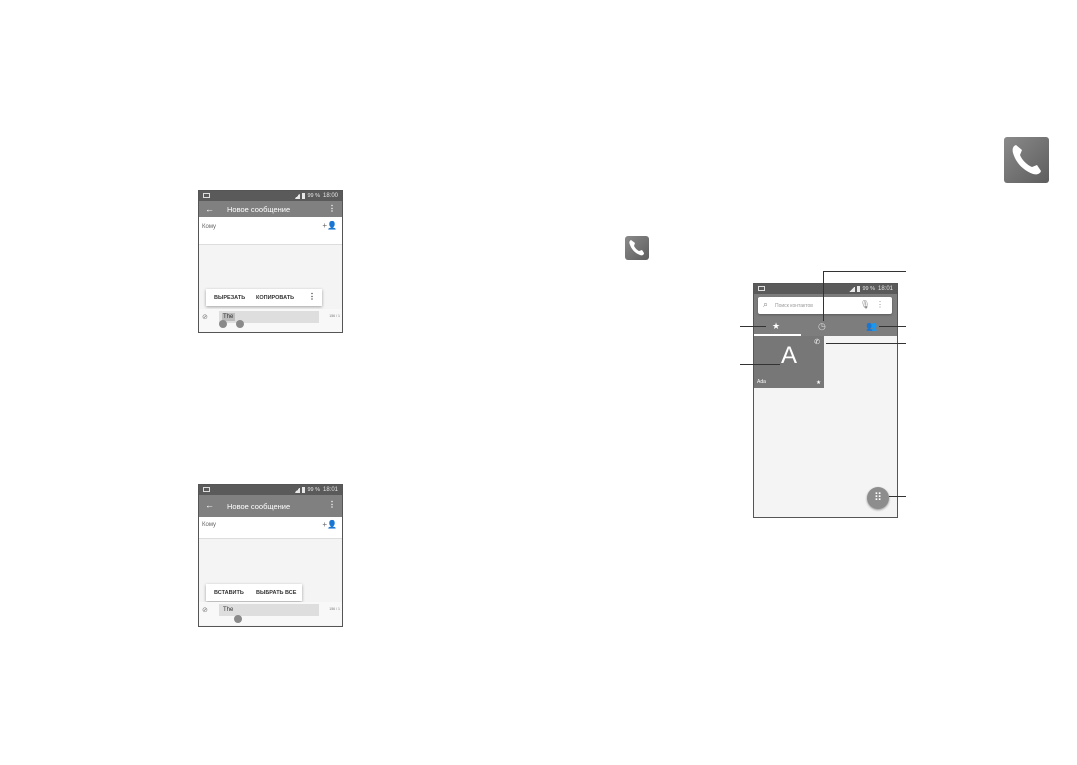 Image resolution: width=1077 pixels, height=765 pixels. What do you see at coordinates (238, 619) in the screenshot?
I see `cursor-handle` at bounding box center [238, 619].